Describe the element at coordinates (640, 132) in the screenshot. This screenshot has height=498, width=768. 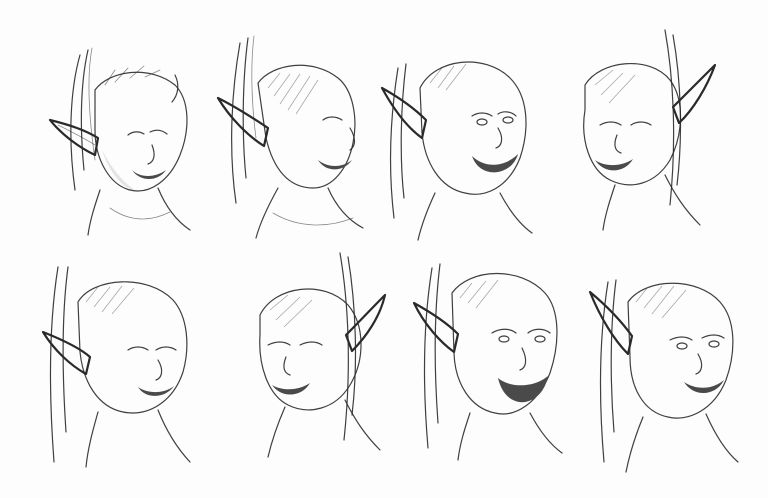
I see `elf-head-sly-smile` at that location.